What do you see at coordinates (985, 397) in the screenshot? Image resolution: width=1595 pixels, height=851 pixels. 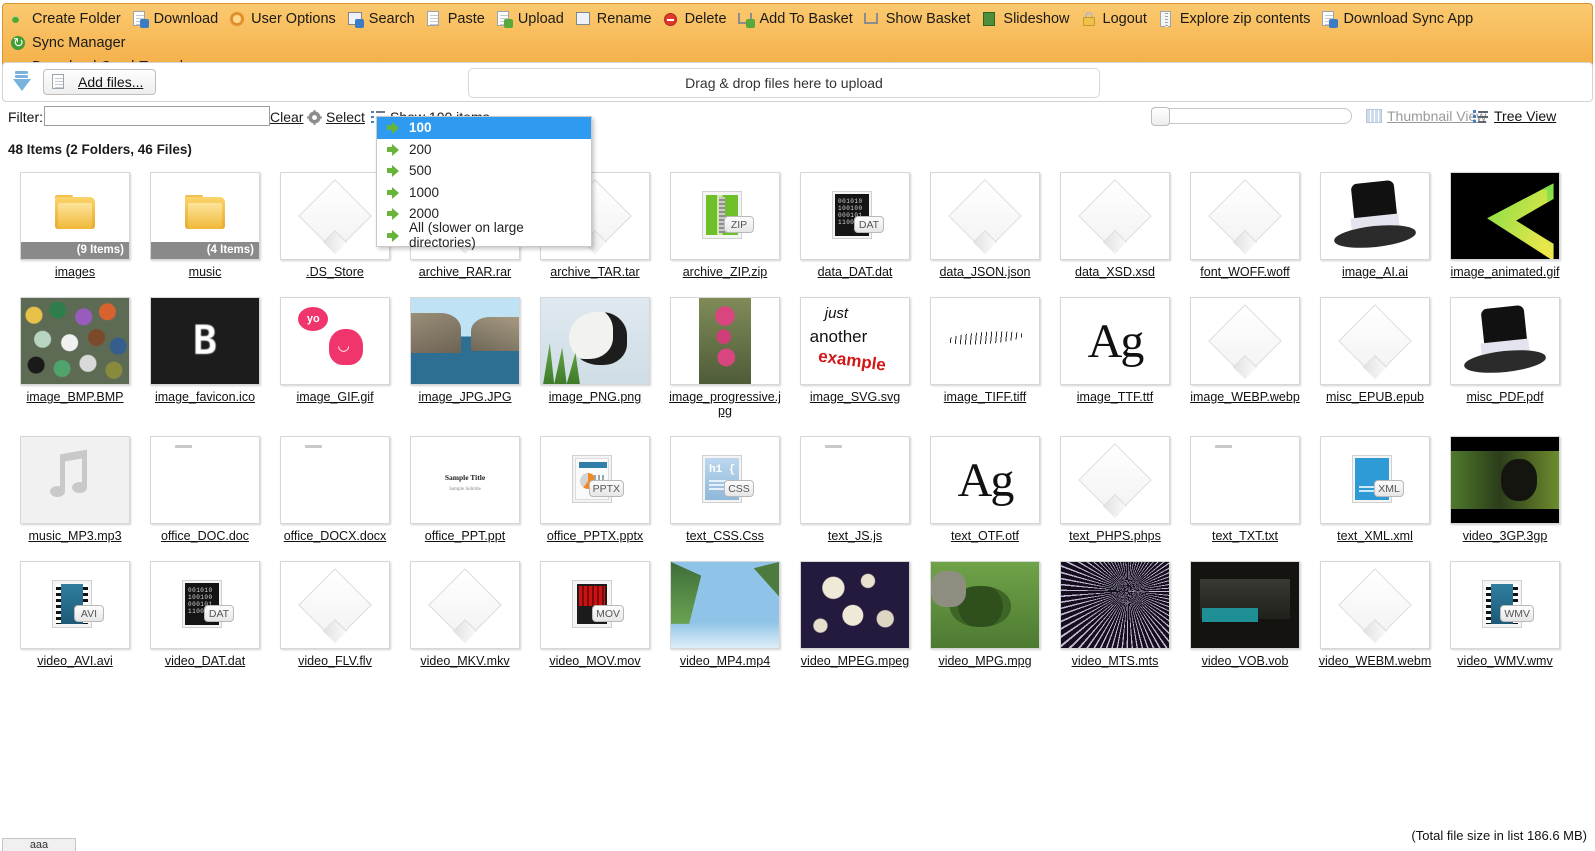 I see `file-name-link: image_TIFF.tiff` at bounding box center [985, 397].